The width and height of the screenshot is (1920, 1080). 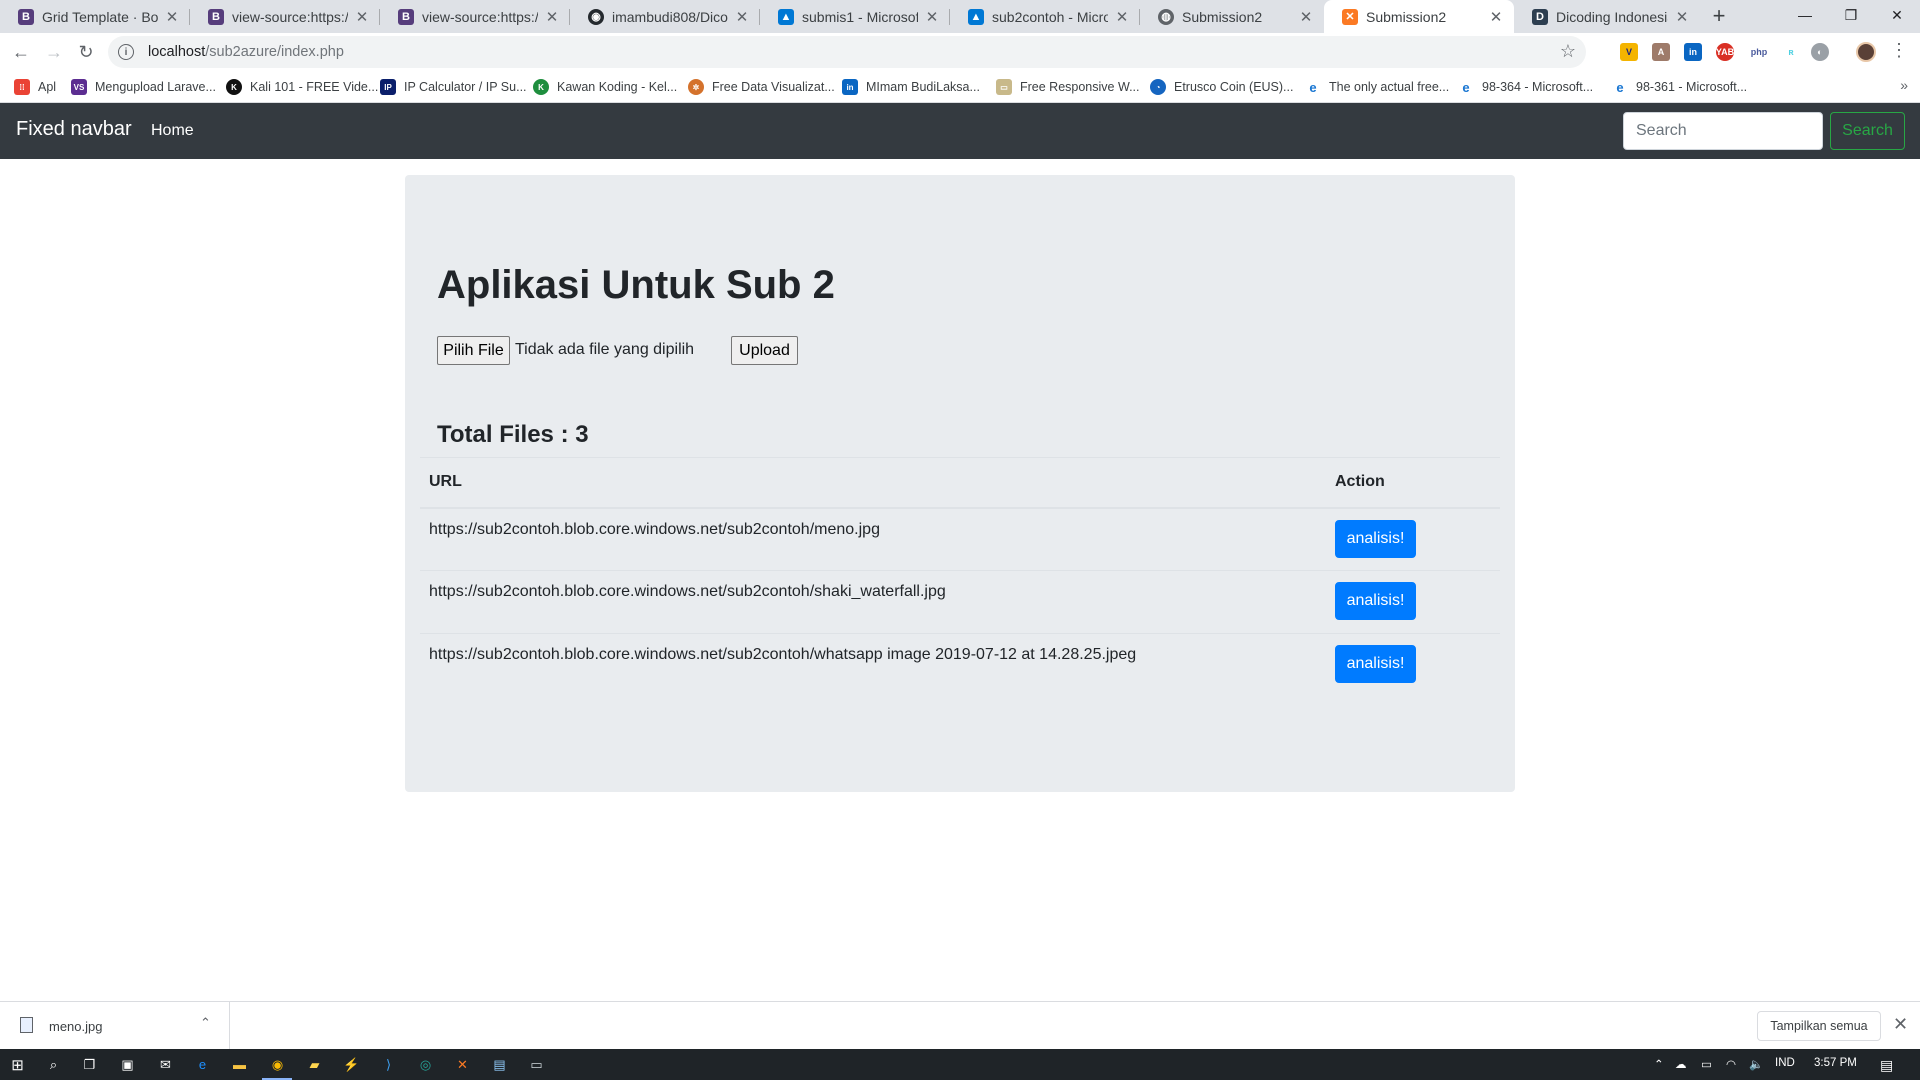 What do you see at coordinates (1232, 16) in the screenshot?
I see `tab-6: ◍ Submission2 ✕` at bounding box center [1232, 16].